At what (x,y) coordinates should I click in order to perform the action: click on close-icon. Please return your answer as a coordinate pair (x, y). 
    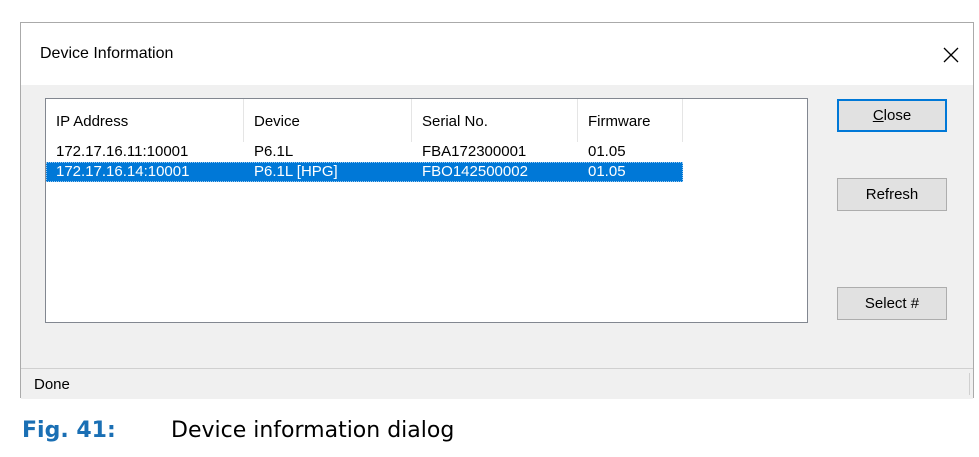
    Looking at the image, I should click on (951, 55).